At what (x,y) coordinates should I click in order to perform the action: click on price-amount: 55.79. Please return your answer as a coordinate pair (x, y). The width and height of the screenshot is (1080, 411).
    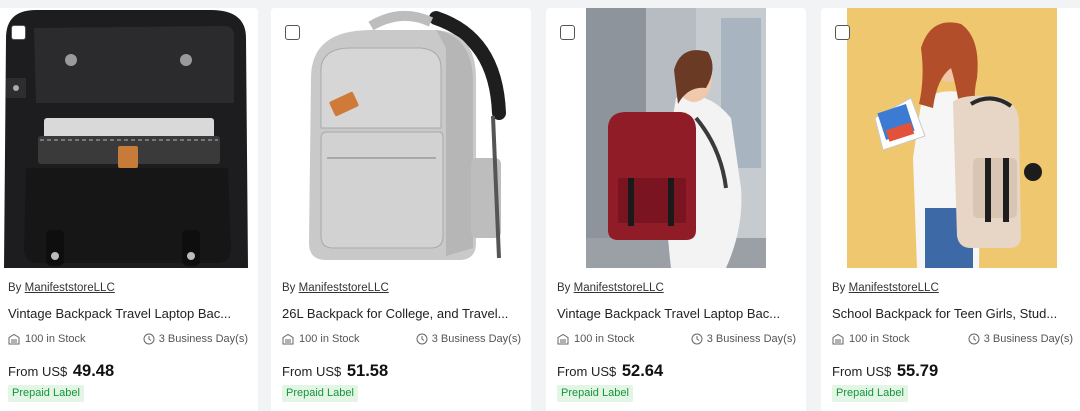
    Looking at the image, I should click on (917, 371).